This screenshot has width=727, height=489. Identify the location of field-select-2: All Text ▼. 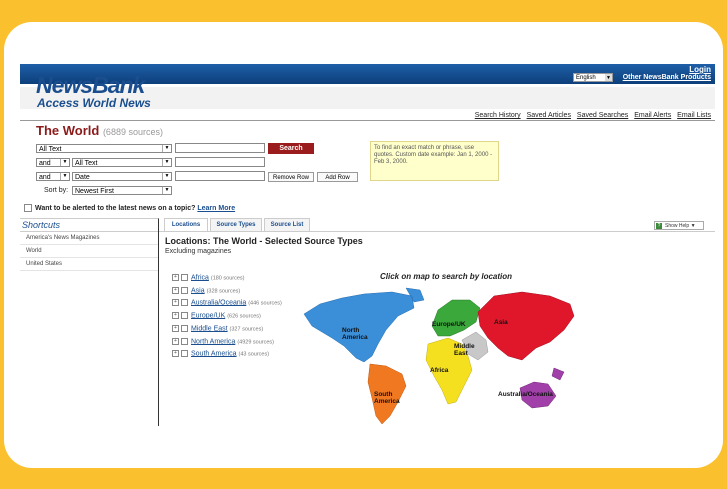
(122, 162).